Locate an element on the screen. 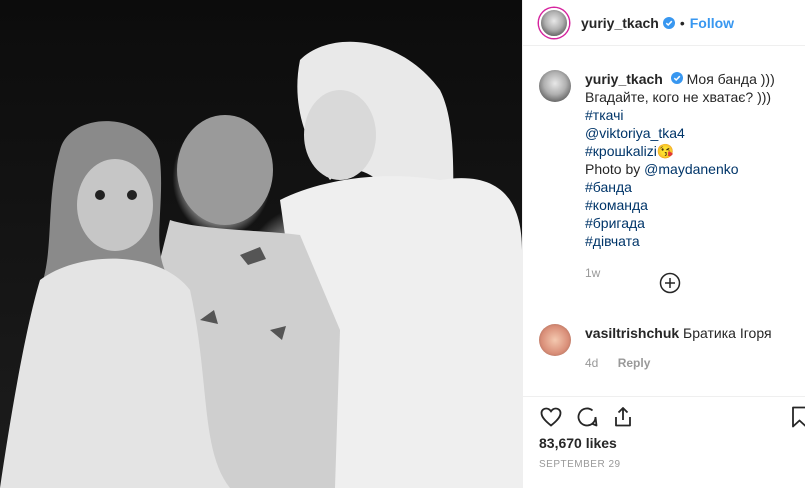 This screenshot has height=488, width=805. man-head is located at coordinates (225, 170).